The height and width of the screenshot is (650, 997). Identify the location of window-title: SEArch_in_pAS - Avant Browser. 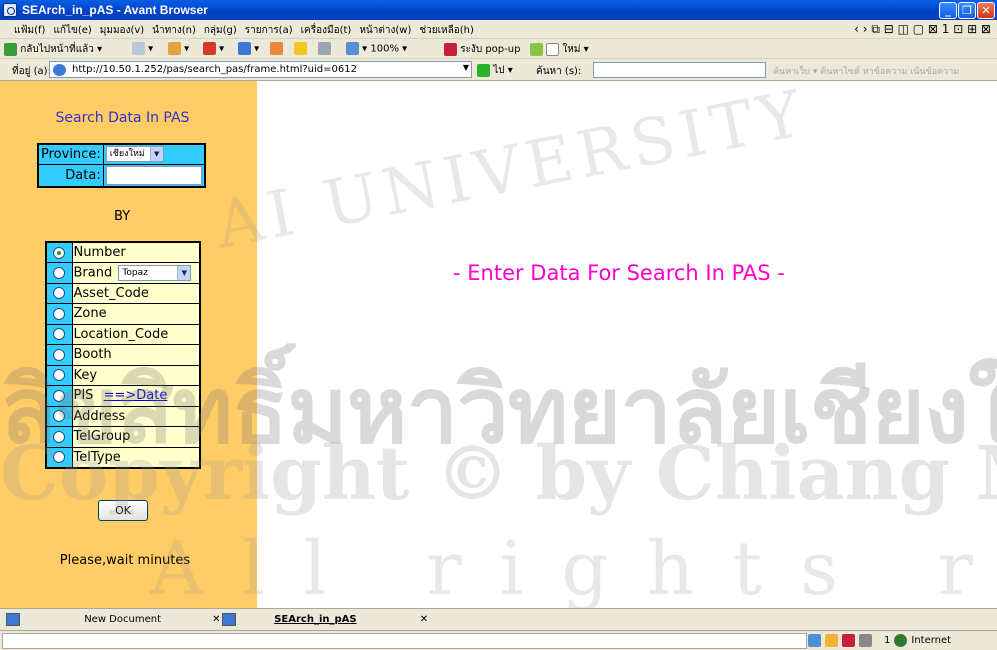
(115, 10).